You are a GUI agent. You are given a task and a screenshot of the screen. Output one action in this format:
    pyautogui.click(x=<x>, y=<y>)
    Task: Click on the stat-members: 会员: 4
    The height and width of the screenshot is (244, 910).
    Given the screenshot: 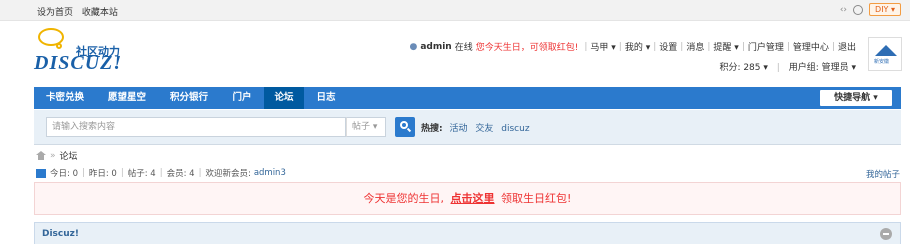 What is the action you would take?
    pyautogui.click(x=180, y=174)
    